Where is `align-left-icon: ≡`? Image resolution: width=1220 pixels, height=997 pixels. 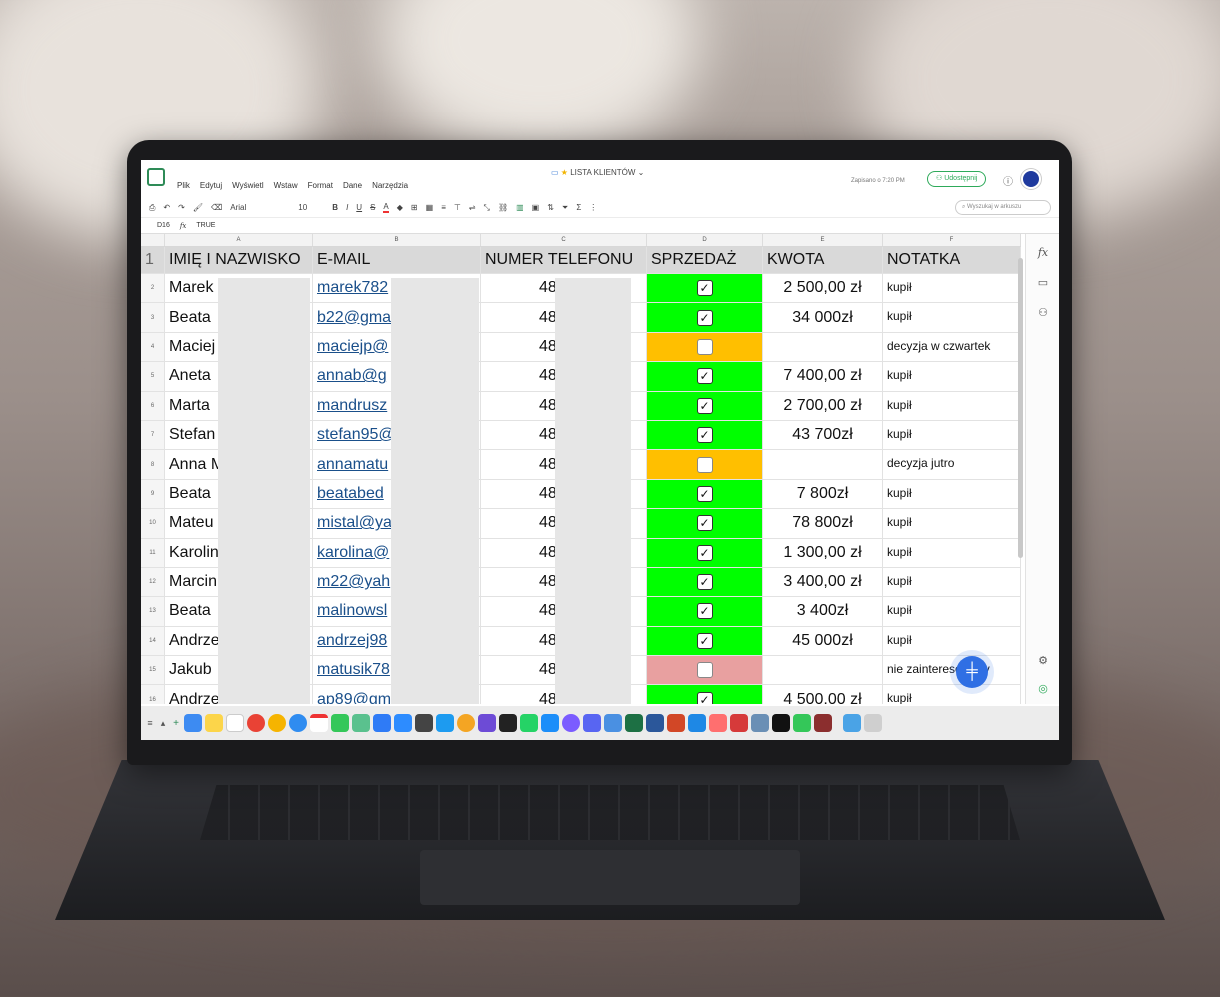 align-left-icon: ≡ is located at coordinates (443, 207).